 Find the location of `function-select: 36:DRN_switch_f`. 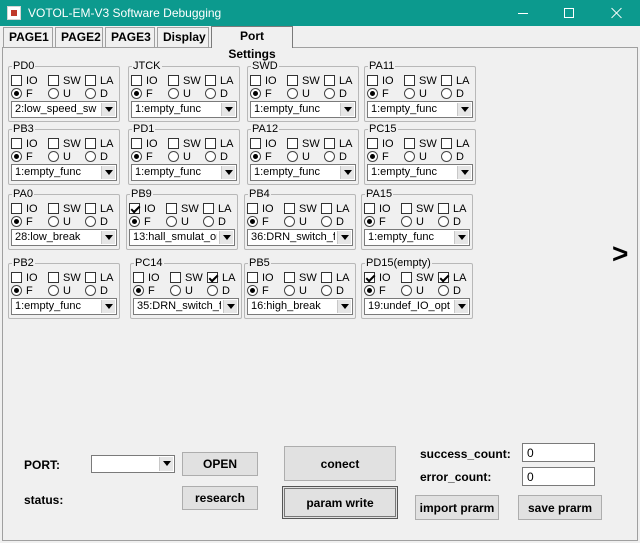

function-select: 36:DRN_switch_f is located at coordinates (300, 237).